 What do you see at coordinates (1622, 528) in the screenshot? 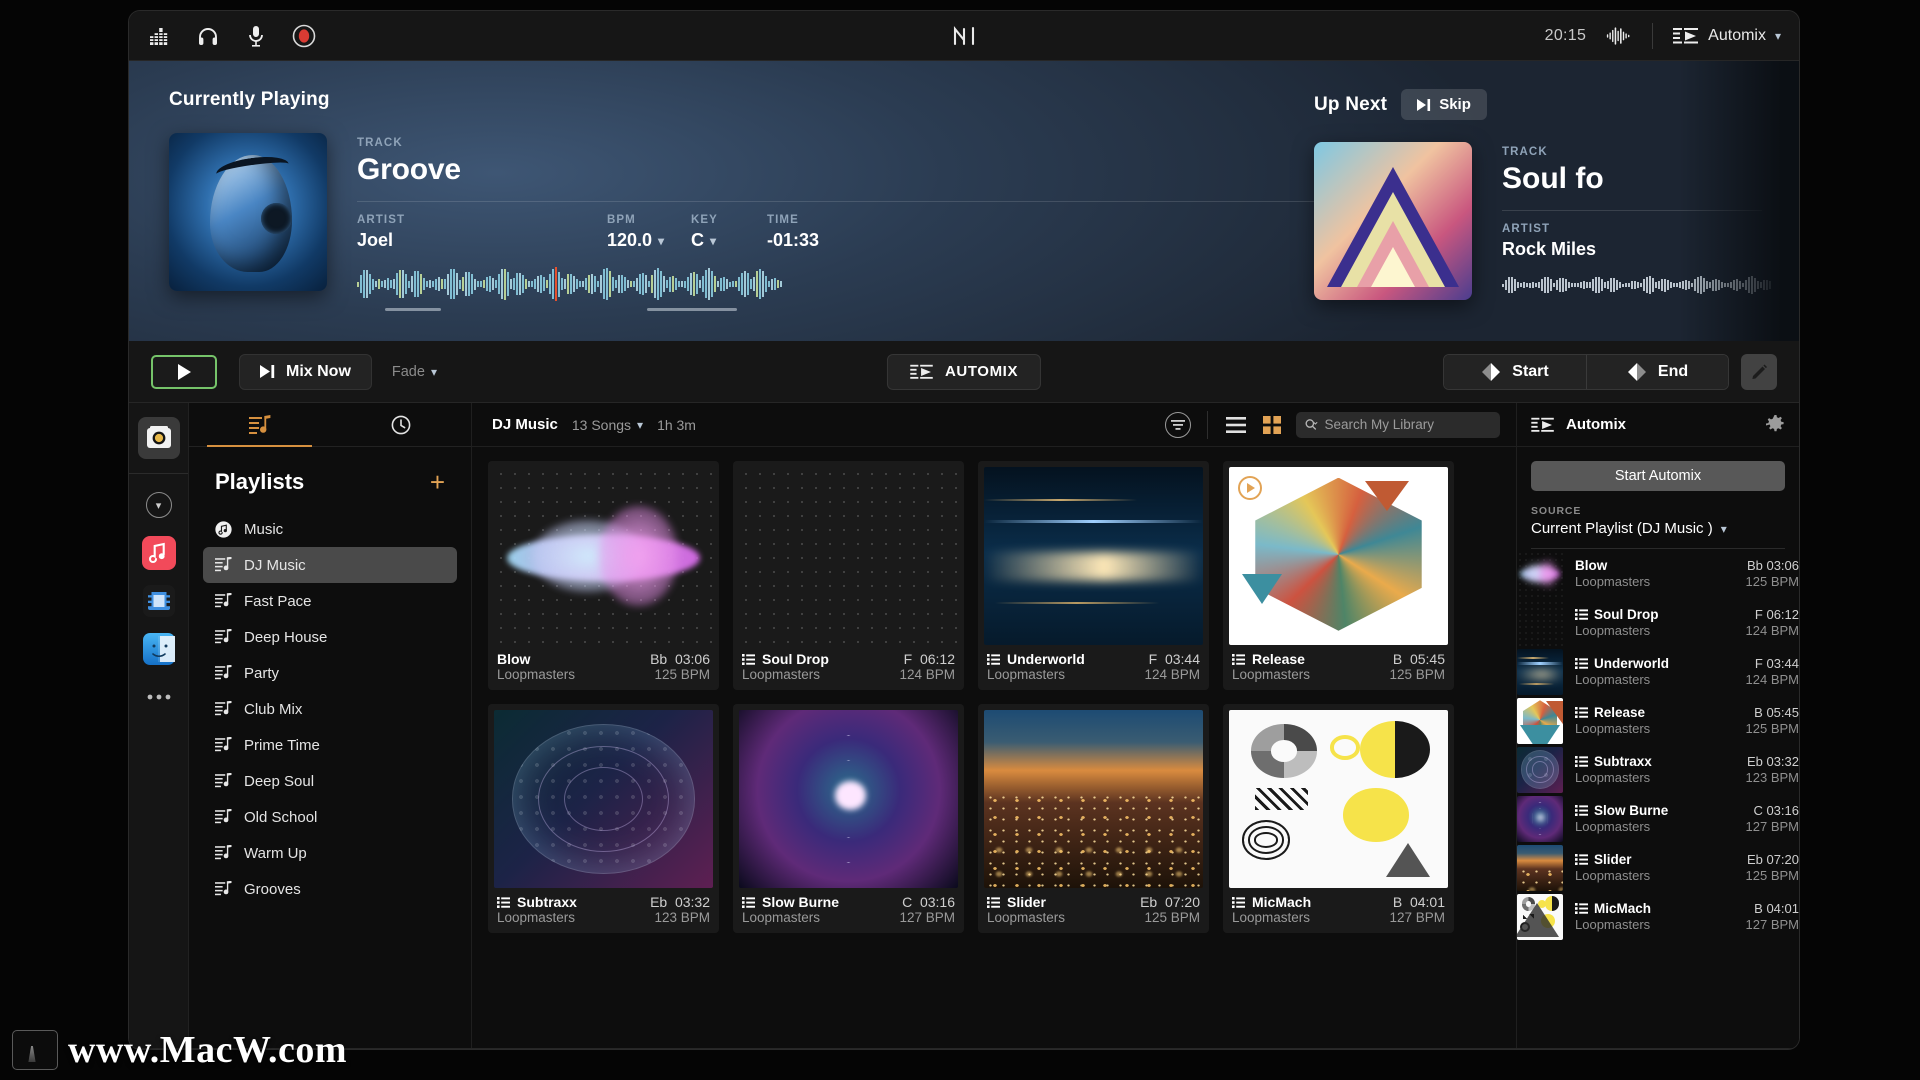
I see `source-value: Current Playlist (DJ Music )` at bounding box center [1622, 528].